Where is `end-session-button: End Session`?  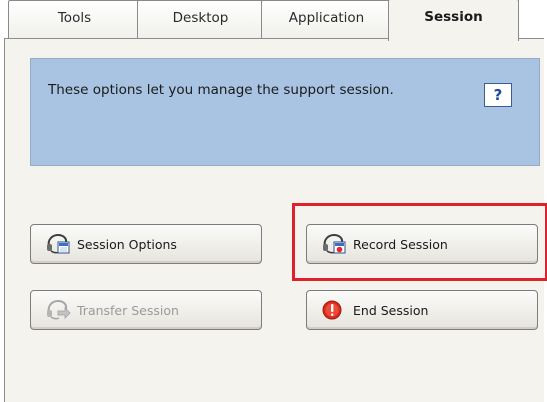
end-session-button: End Session is located at coordinates (422, 310).